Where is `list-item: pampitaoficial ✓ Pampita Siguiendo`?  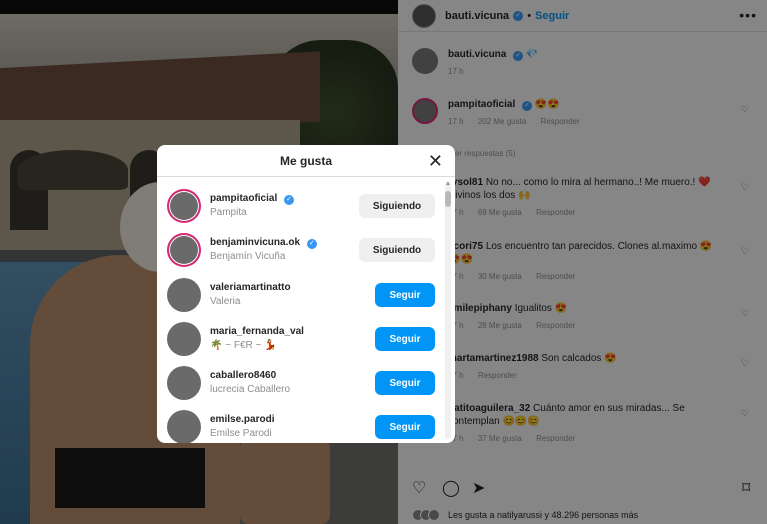
list-item: pampitaoficial ✓ Pampita Siguiendo is located at coordinates (302, 206).